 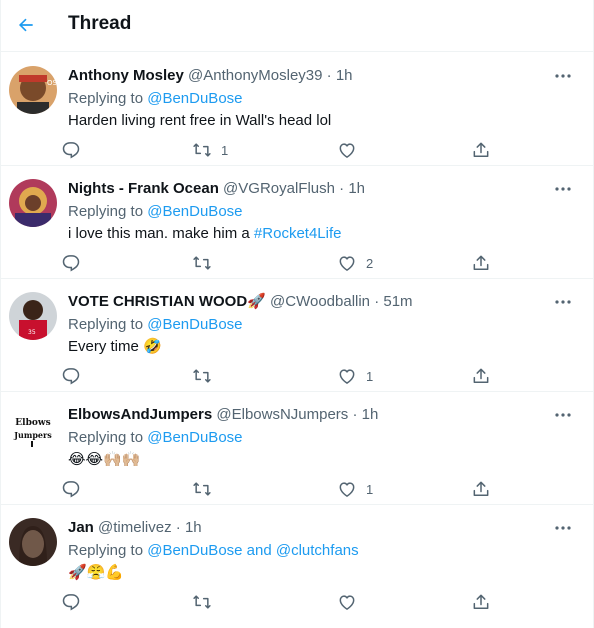 I want to click on thread-header: Thread, so click(x=297, y=26).